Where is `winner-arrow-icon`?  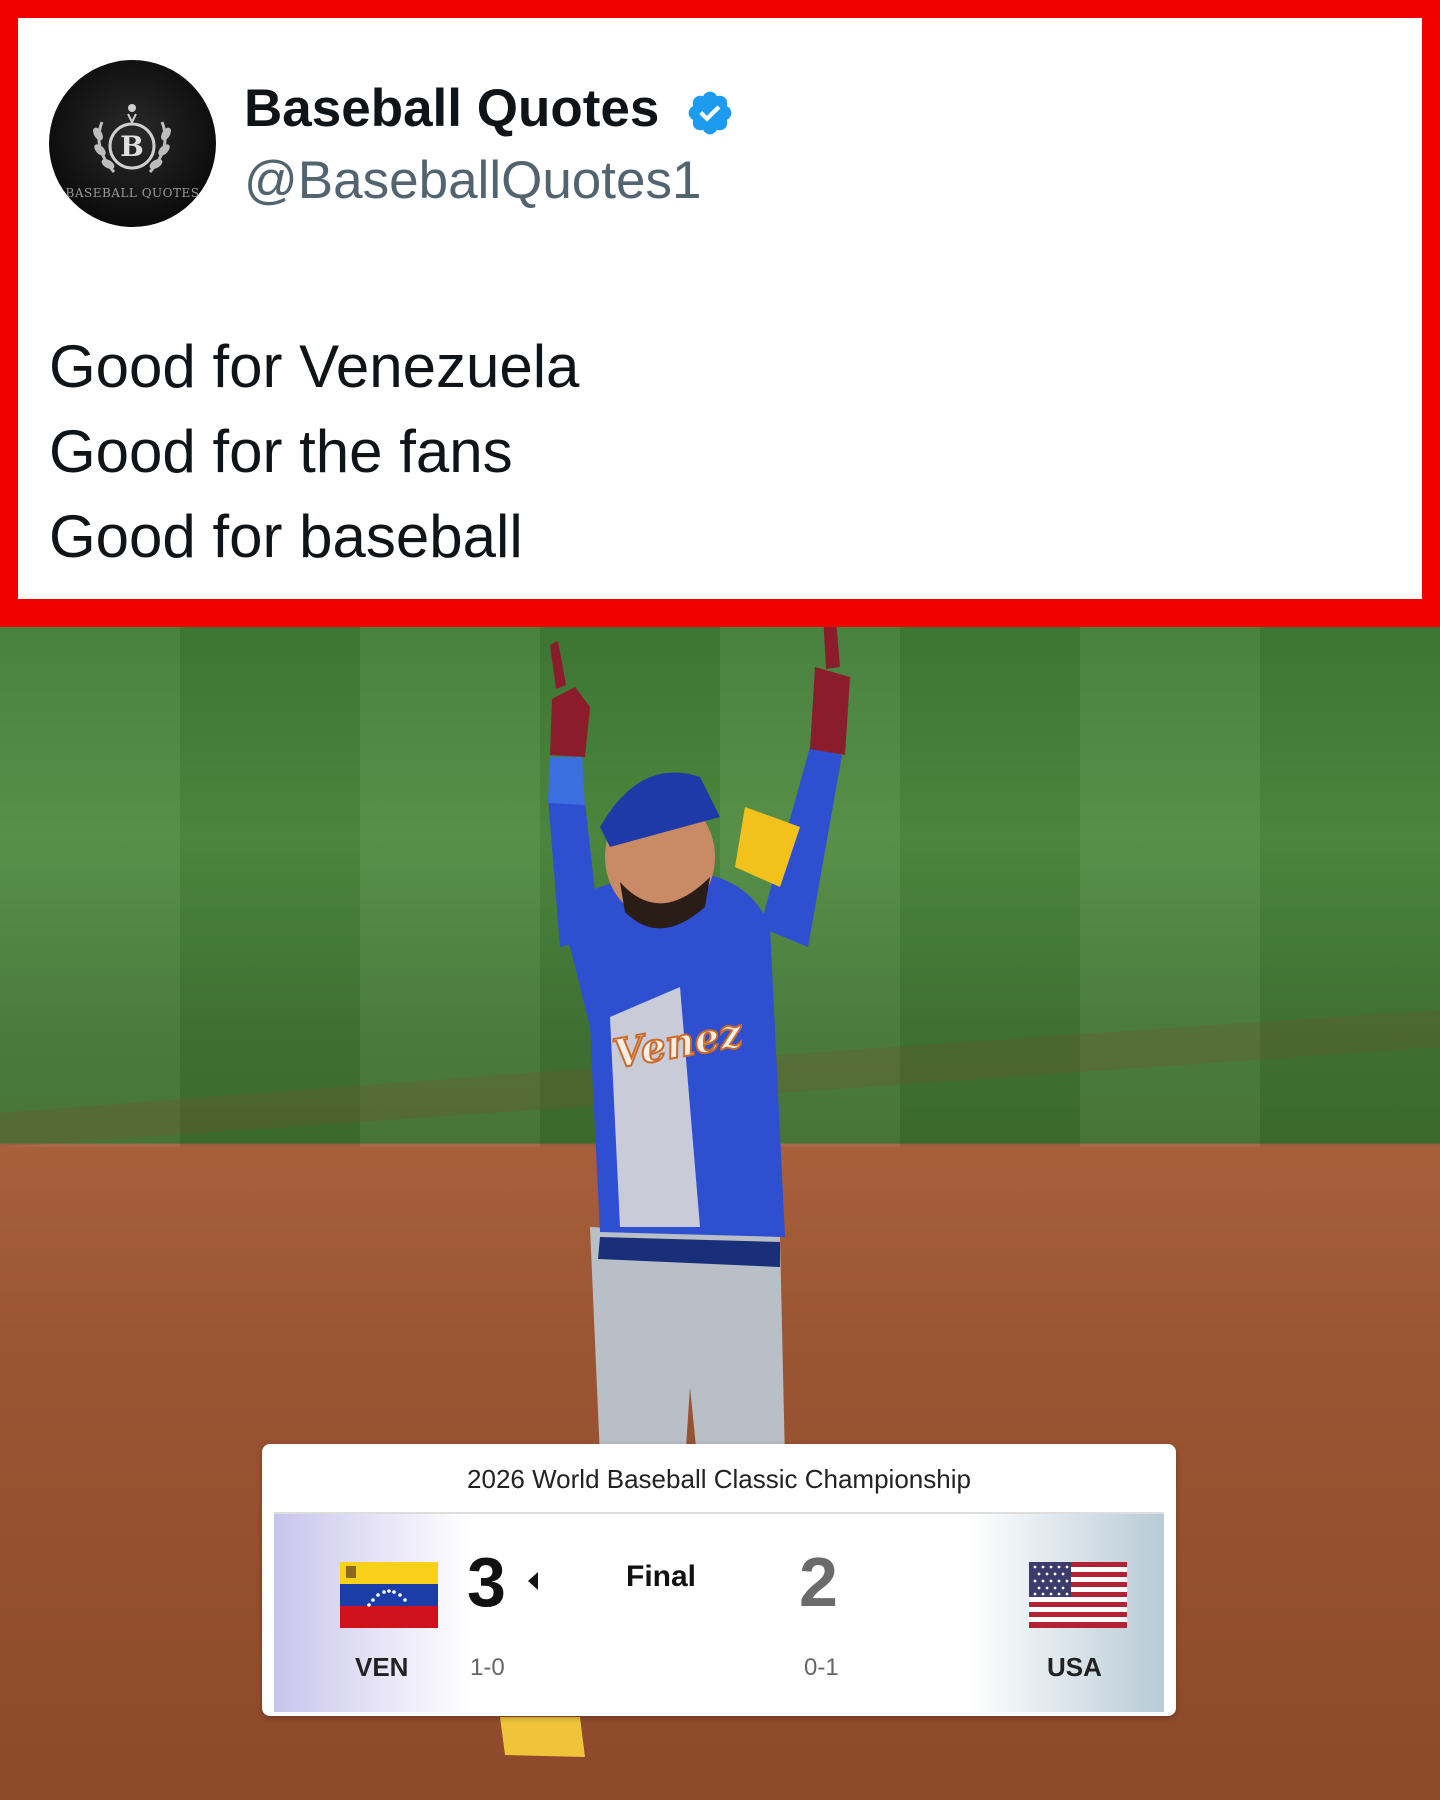 winner-arrow-icon is located at coordinates (533, 1581).